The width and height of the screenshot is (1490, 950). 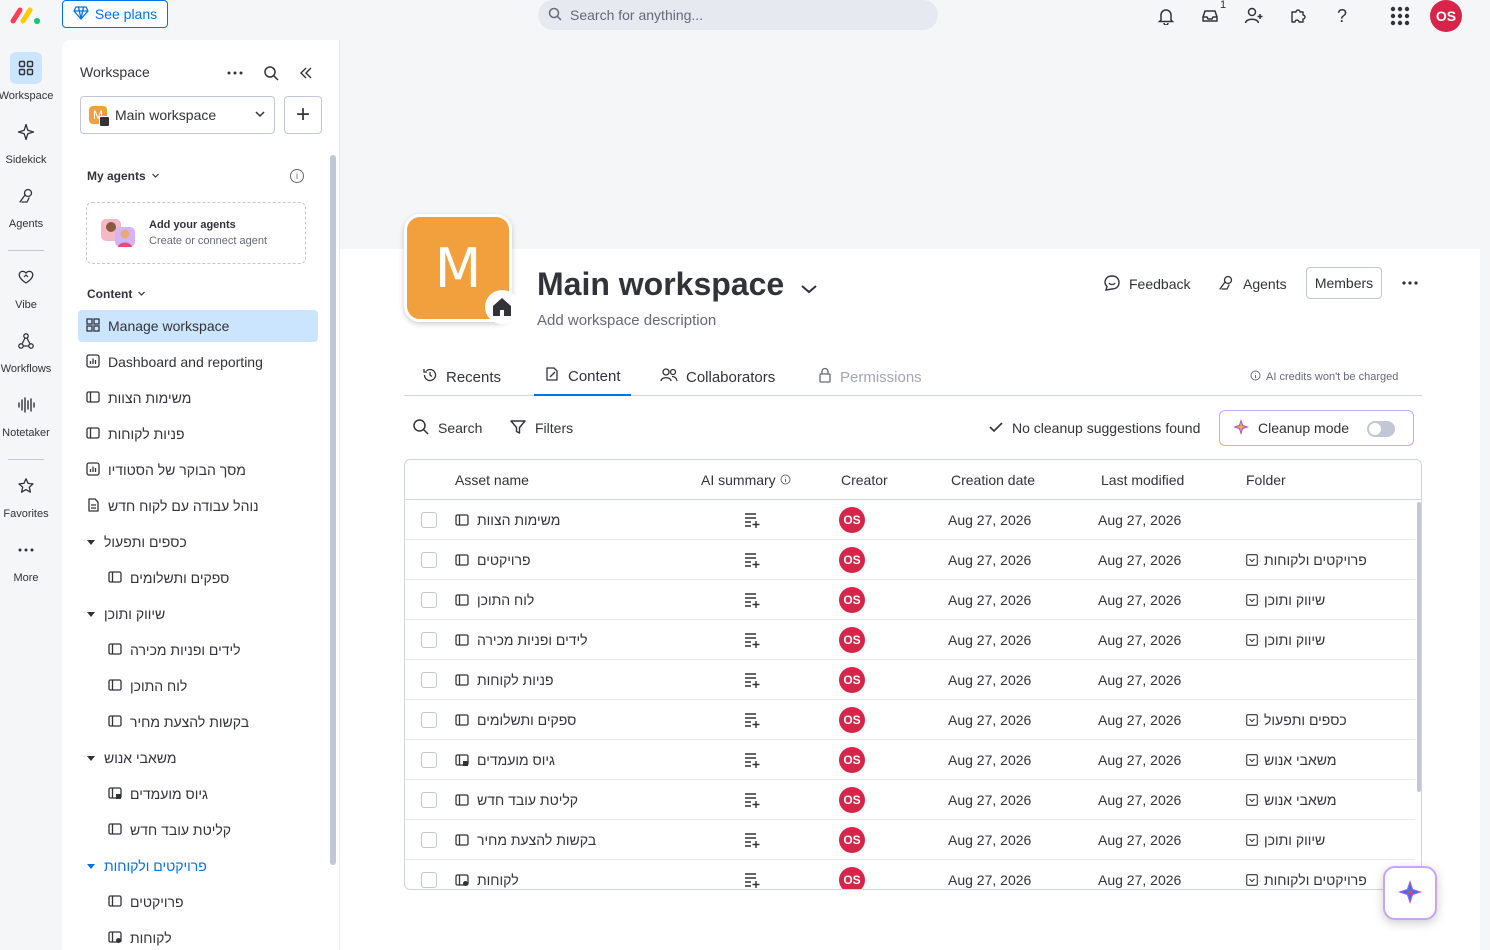 What do you see at coordinates (461, 377) in the screenshot?
I see `tab-recents: Recents` at bounding box center [461, 377].